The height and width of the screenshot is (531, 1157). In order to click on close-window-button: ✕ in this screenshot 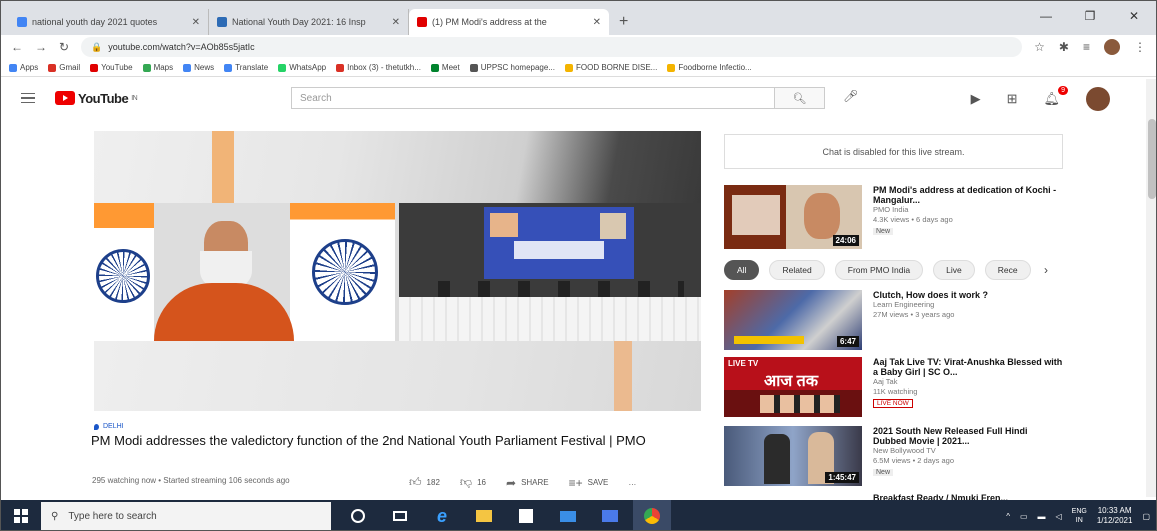, I will do `click(1134, 16)`.